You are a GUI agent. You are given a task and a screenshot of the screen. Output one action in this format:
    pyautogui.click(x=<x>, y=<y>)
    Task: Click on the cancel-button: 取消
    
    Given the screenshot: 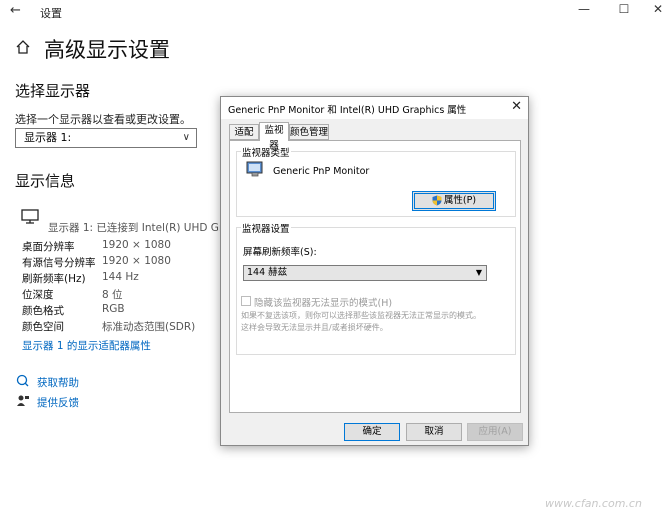 What is the action you would take?
    pyautogui.click(x=434, y=432)
    